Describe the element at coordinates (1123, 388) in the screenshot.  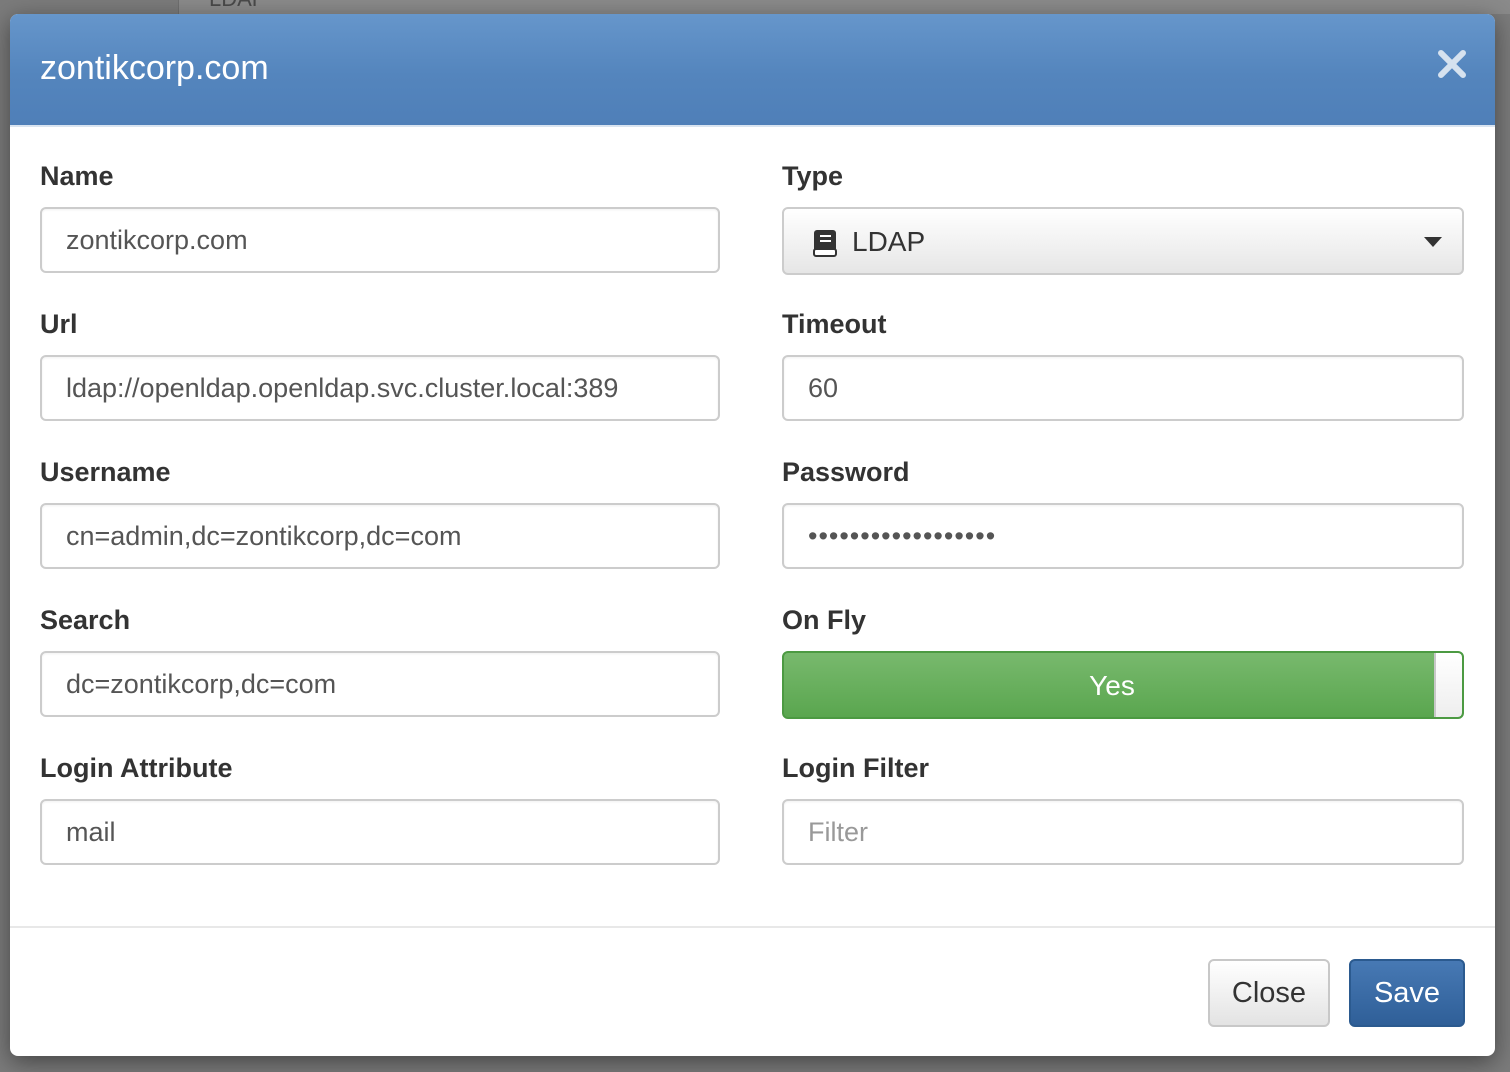
I see `timeout-input` at that location.